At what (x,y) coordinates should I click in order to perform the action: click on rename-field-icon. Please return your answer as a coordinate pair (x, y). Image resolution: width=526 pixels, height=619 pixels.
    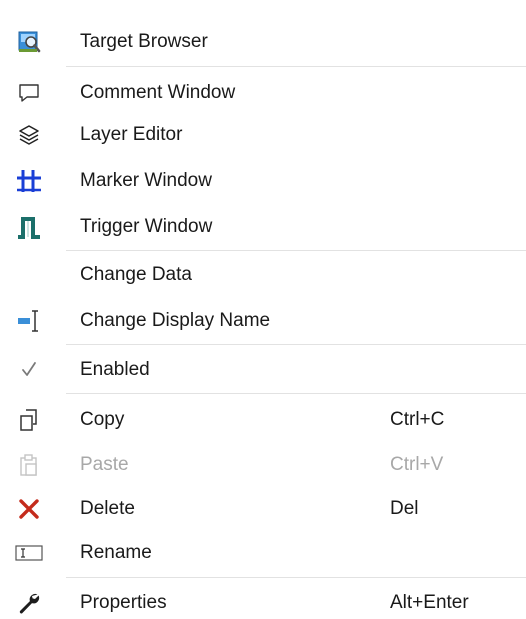
    Looking at the image, I should click on (29, 553).